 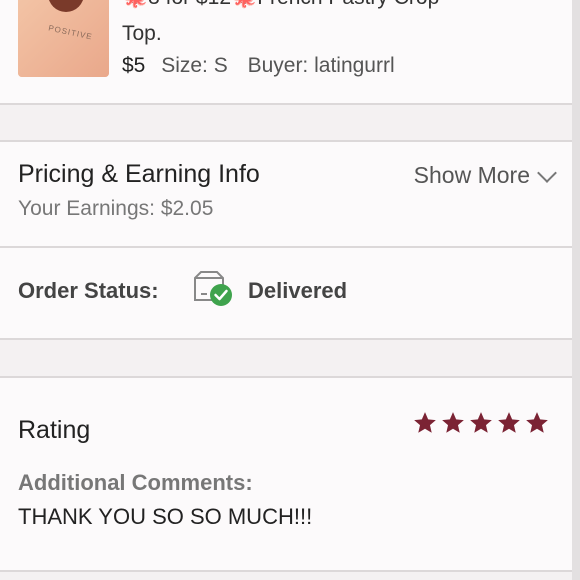 I want to click on scrollbar, so click(x=576, y=290).